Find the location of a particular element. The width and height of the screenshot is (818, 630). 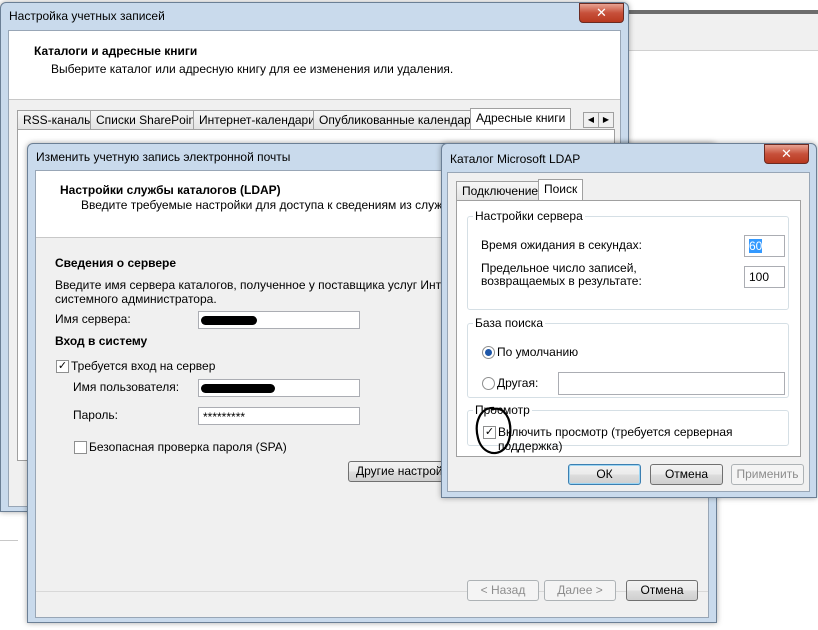

tab-scroll-right-button: ▶ is located at coordinates (606, 120).